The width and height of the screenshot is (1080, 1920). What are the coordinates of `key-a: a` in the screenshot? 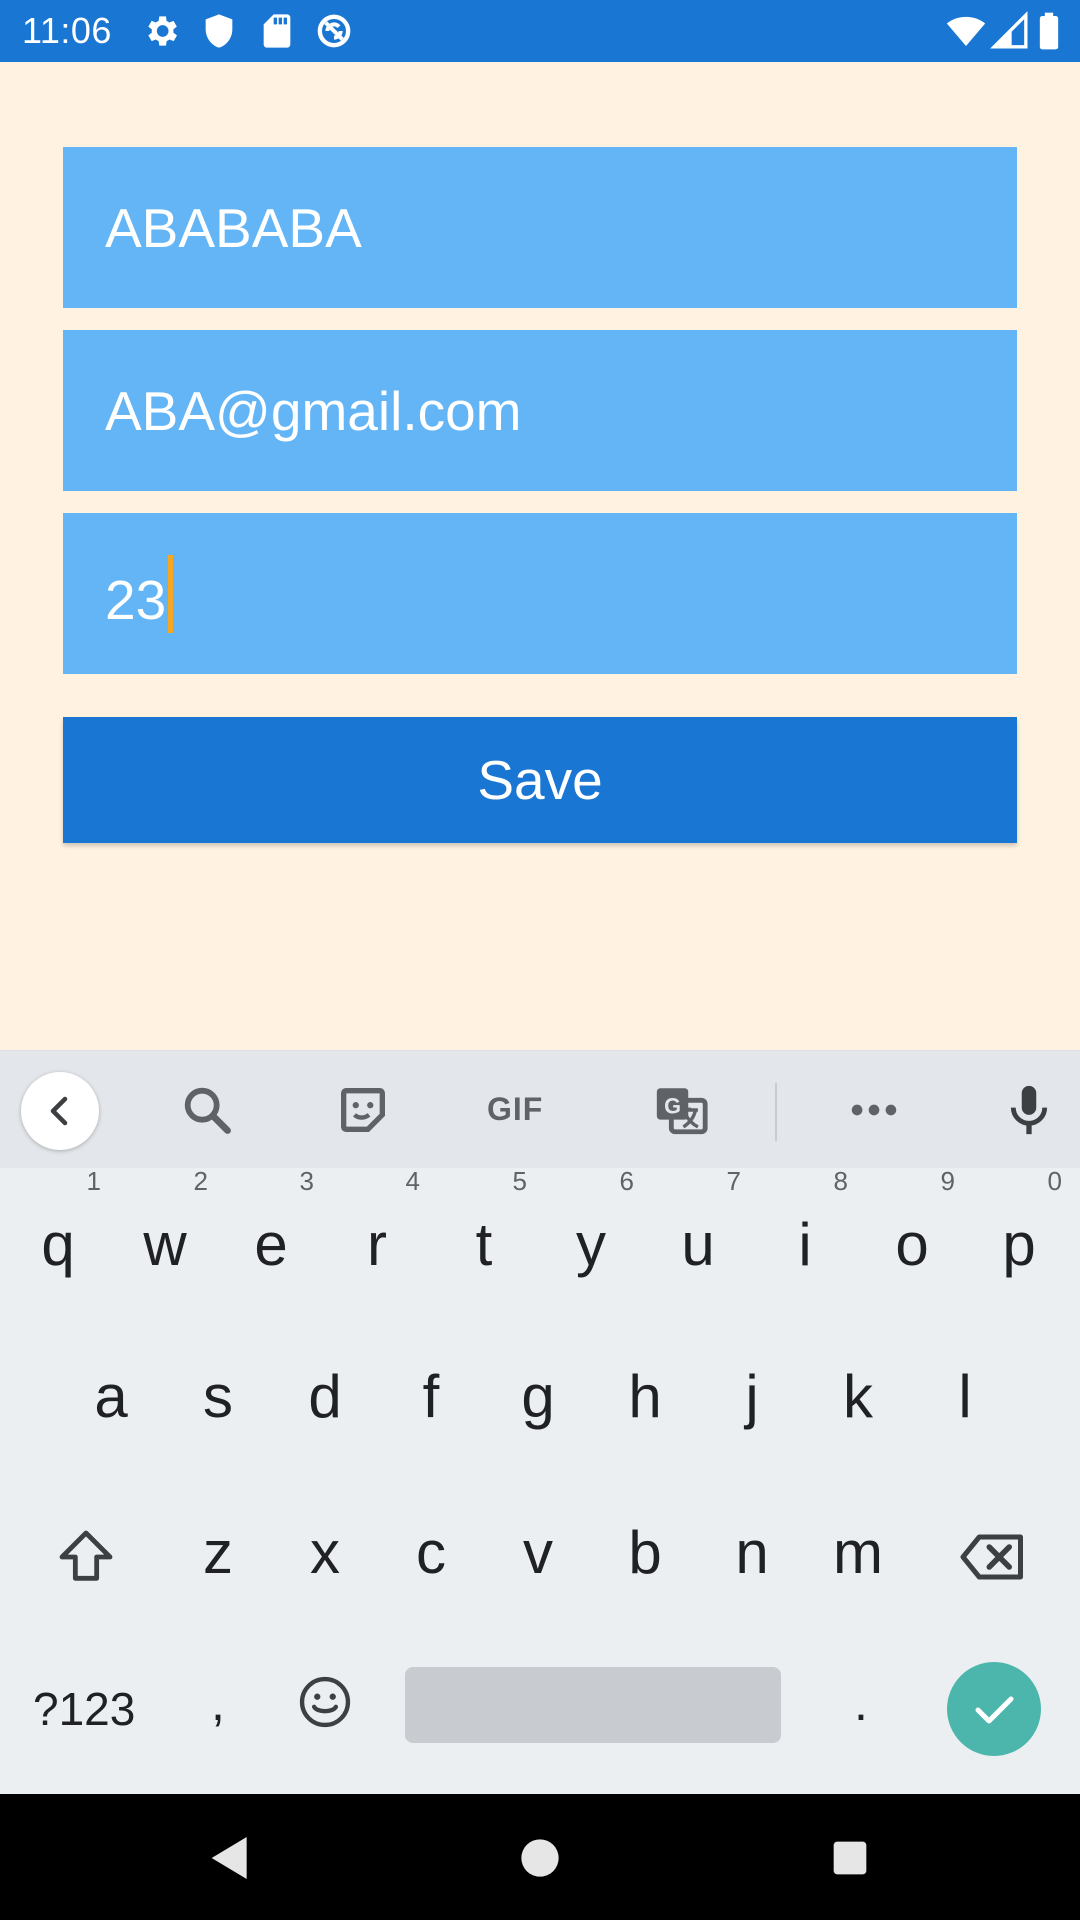 It's located at (111, 1396).